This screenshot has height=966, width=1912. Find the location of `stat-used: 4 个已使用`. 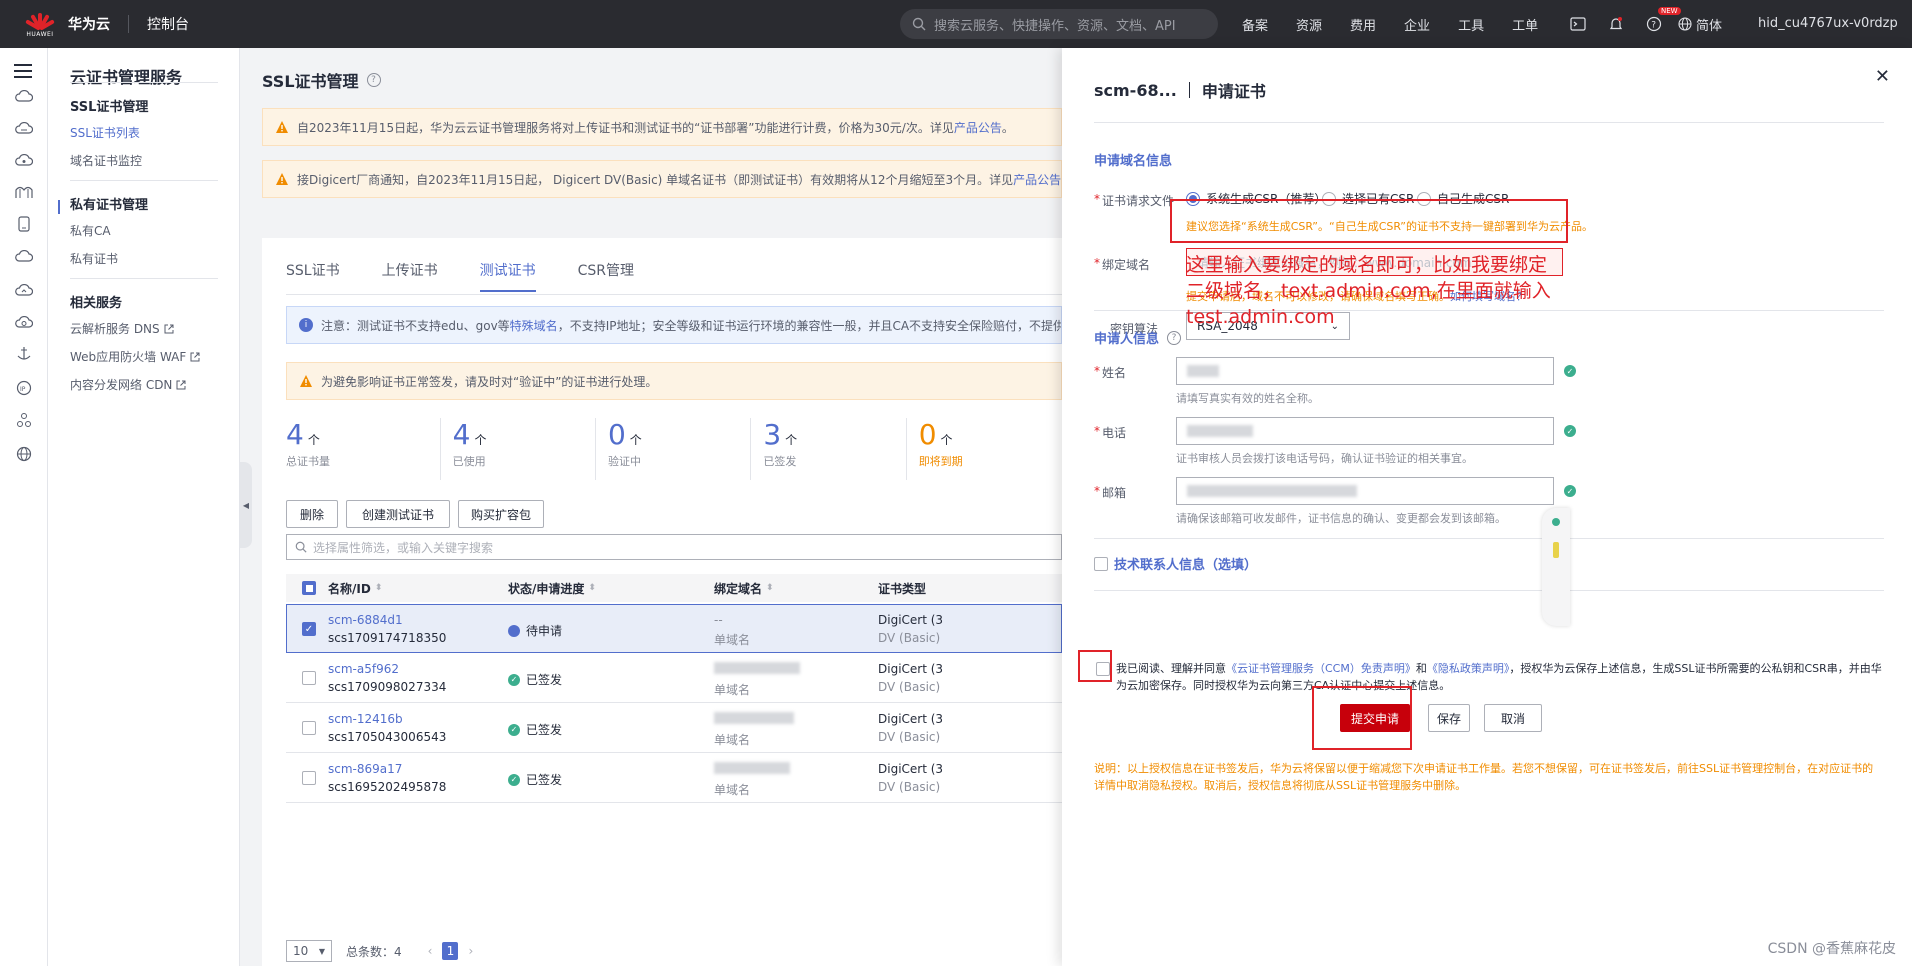

stat-used: 4 个已使用 is located at coordinates (518, 449).